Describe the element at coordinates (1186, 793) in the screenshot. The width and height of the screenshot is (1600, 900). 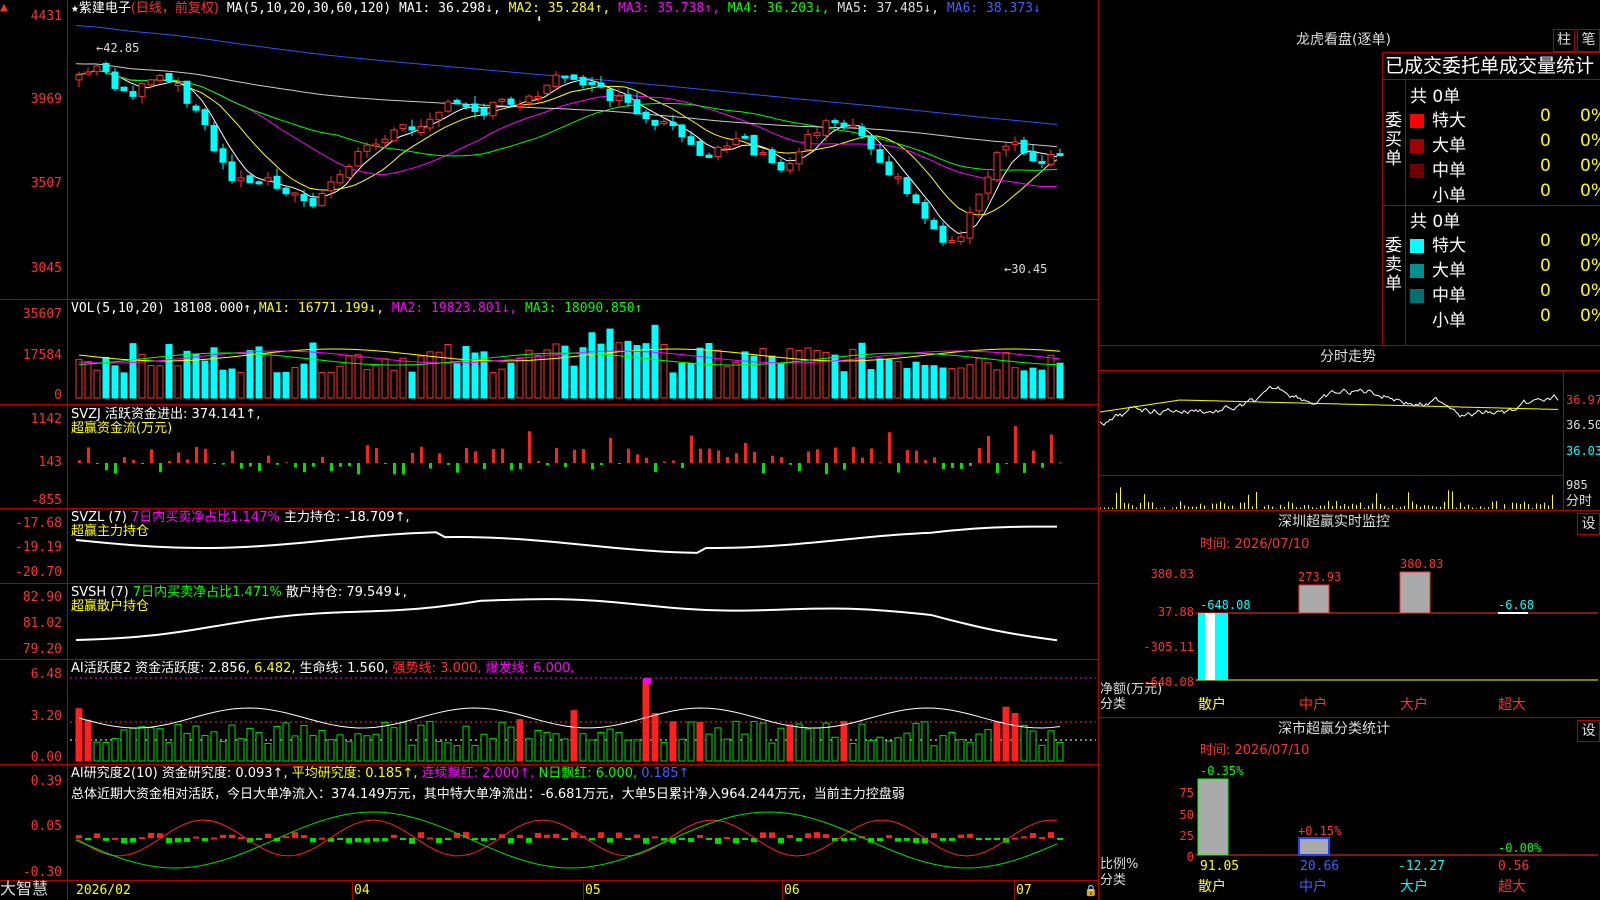
I see `class-axis-1: 75` at that location.